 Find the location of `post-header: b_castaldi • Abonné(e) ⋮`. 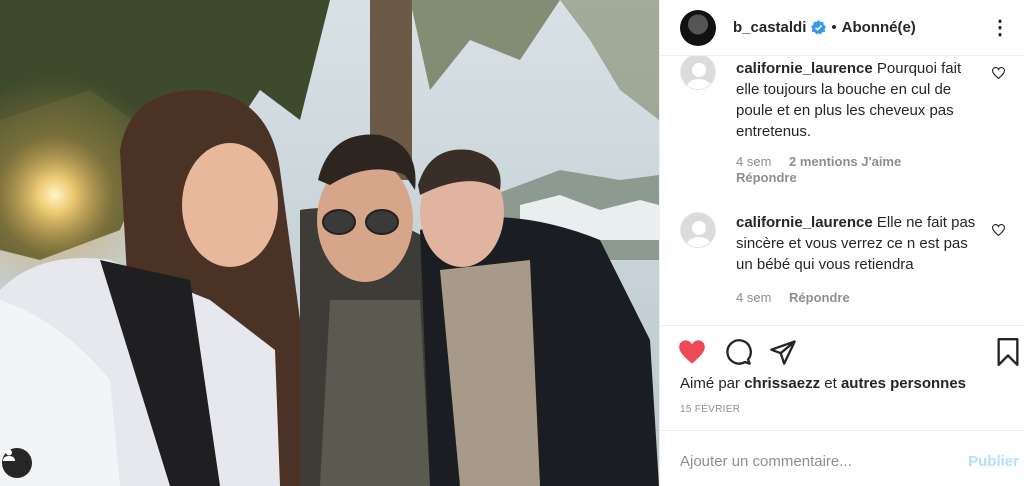

post-header: b_castaldi • Abonné(e) ⋮ is located at coordinates (842, 28).